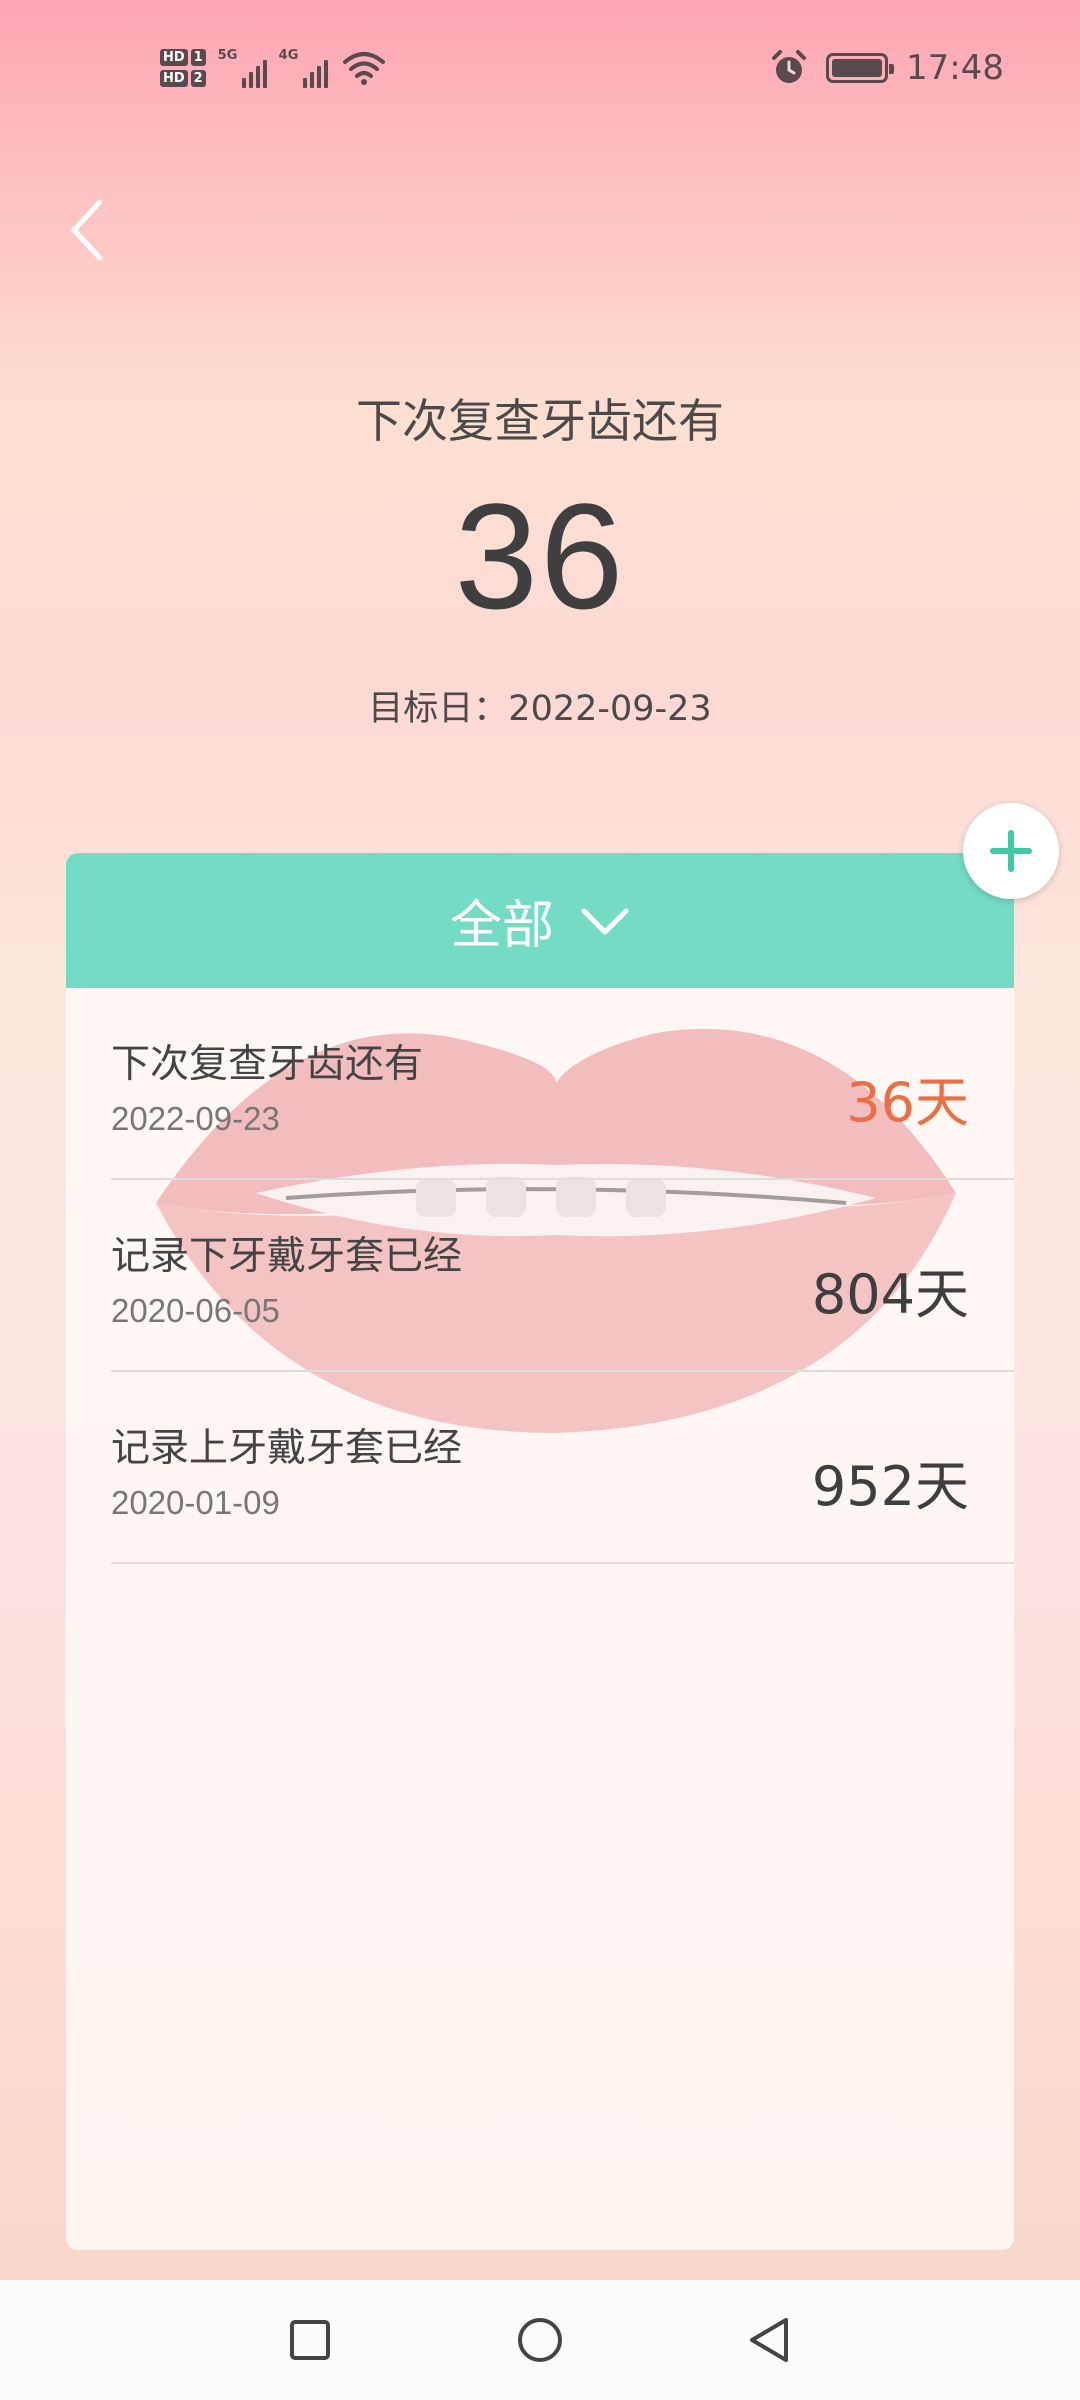 The height and width of the screenshot is (2400, 1080). I want to click on home-circle-icon, so click(540, 2340).